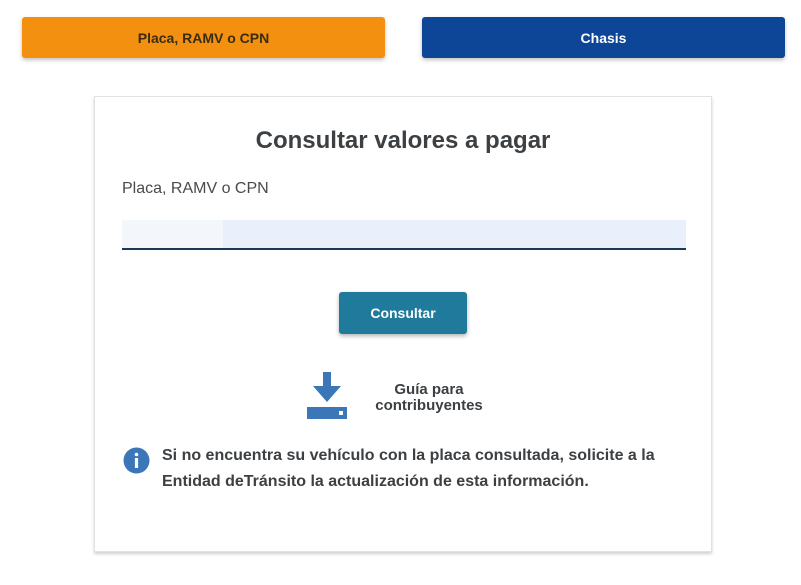 The image size is (801, 585). I want to click on page-title: Consultar valores a pagar, so click(403, 140).